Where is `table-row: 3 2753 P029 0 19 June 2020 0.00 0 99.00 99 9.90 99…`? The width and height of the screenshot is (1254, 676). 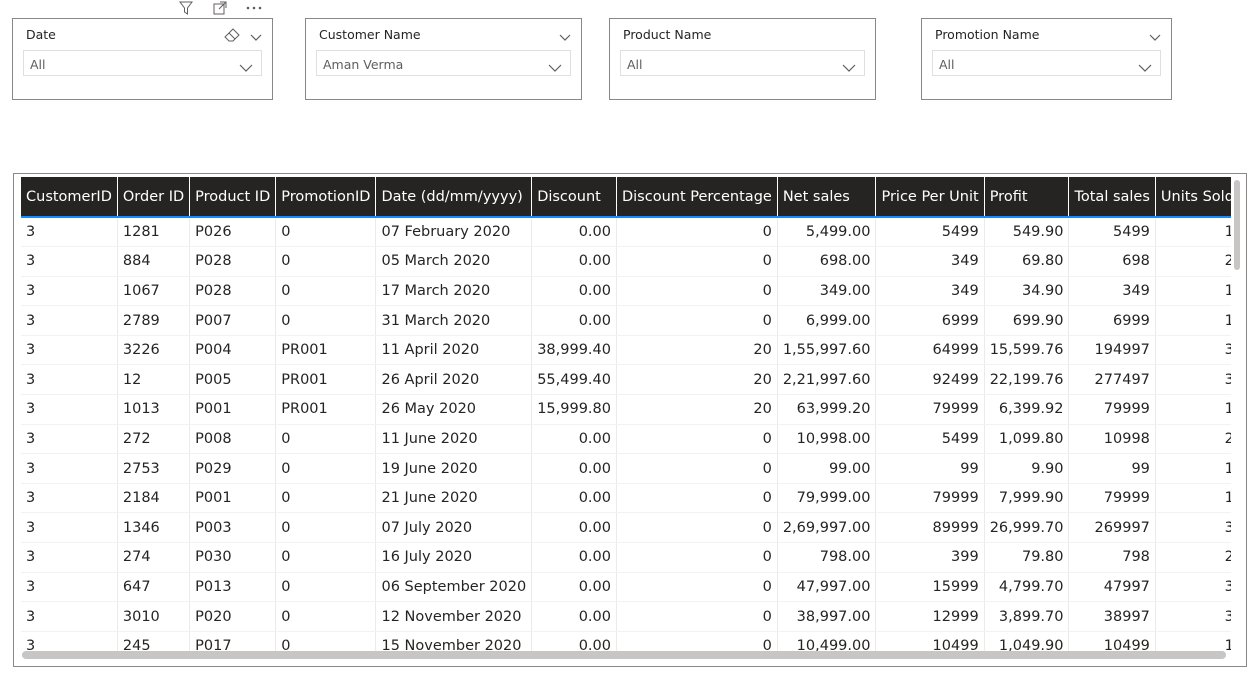 table-row: 3 2753 P029 0 19 June 2020 0.00 0 99.00 99 9.90 99… is located at coordinates (626, 468).